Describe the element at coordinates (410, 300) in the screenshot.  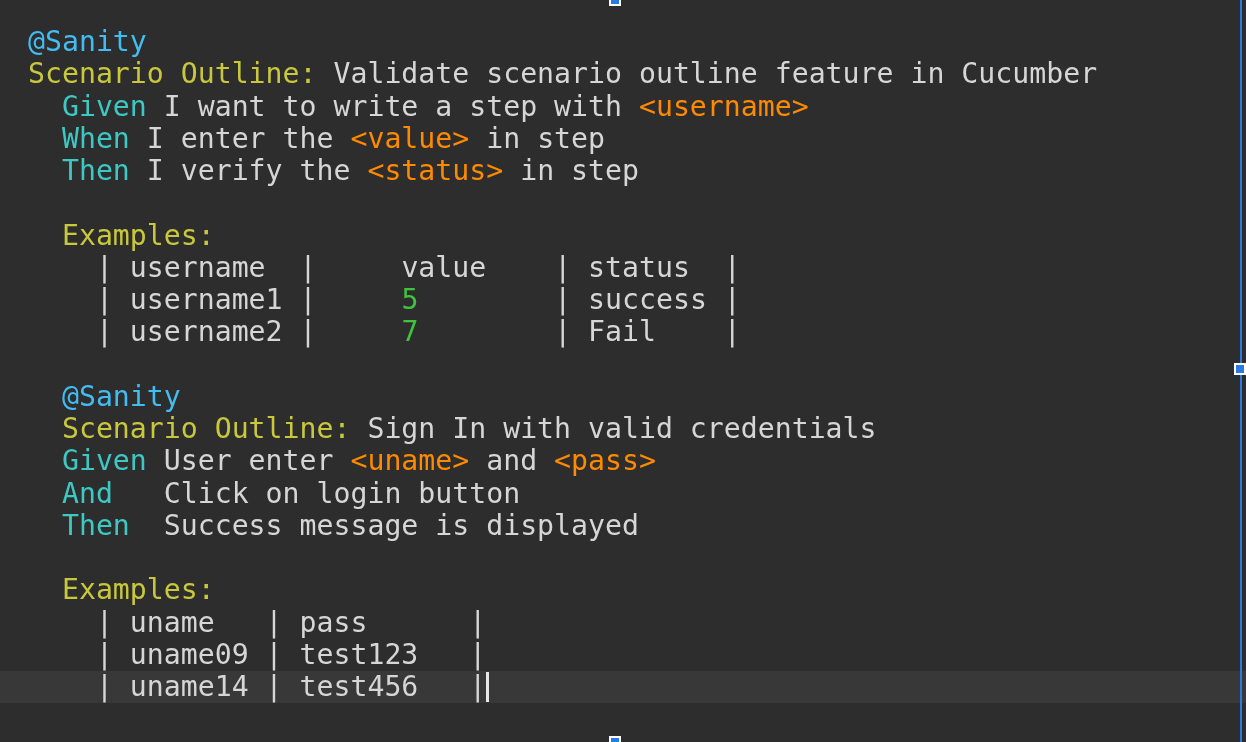
I see `number-value: 5` at that location.